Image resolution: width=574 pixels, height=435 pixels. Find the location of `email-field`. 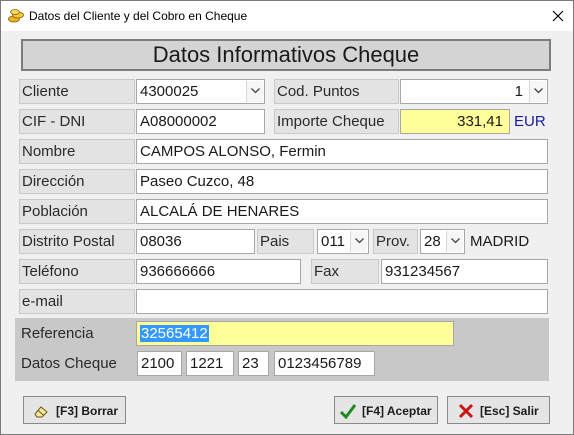

email-field is located at coordinates (342, 301).